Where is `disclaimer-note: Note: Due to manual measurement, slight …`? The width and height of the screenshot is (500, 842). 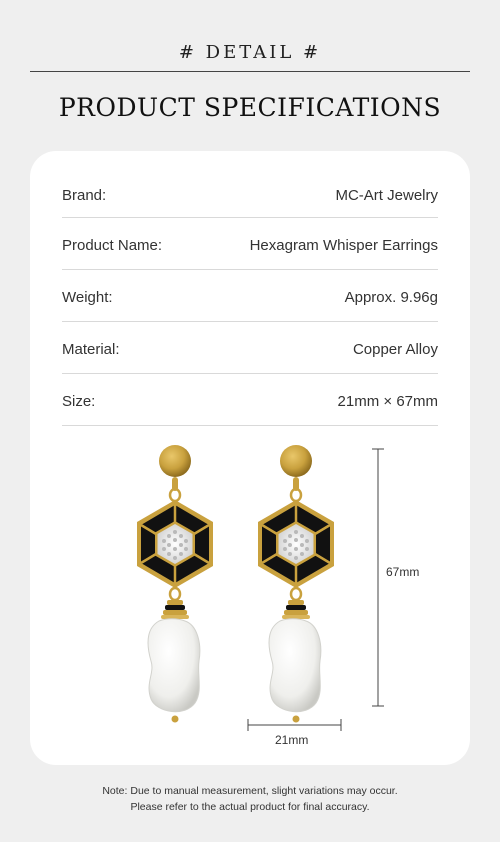
disclaimer-note: Note: Due to manual measurement, slight … is located at coordinates (250, 799).